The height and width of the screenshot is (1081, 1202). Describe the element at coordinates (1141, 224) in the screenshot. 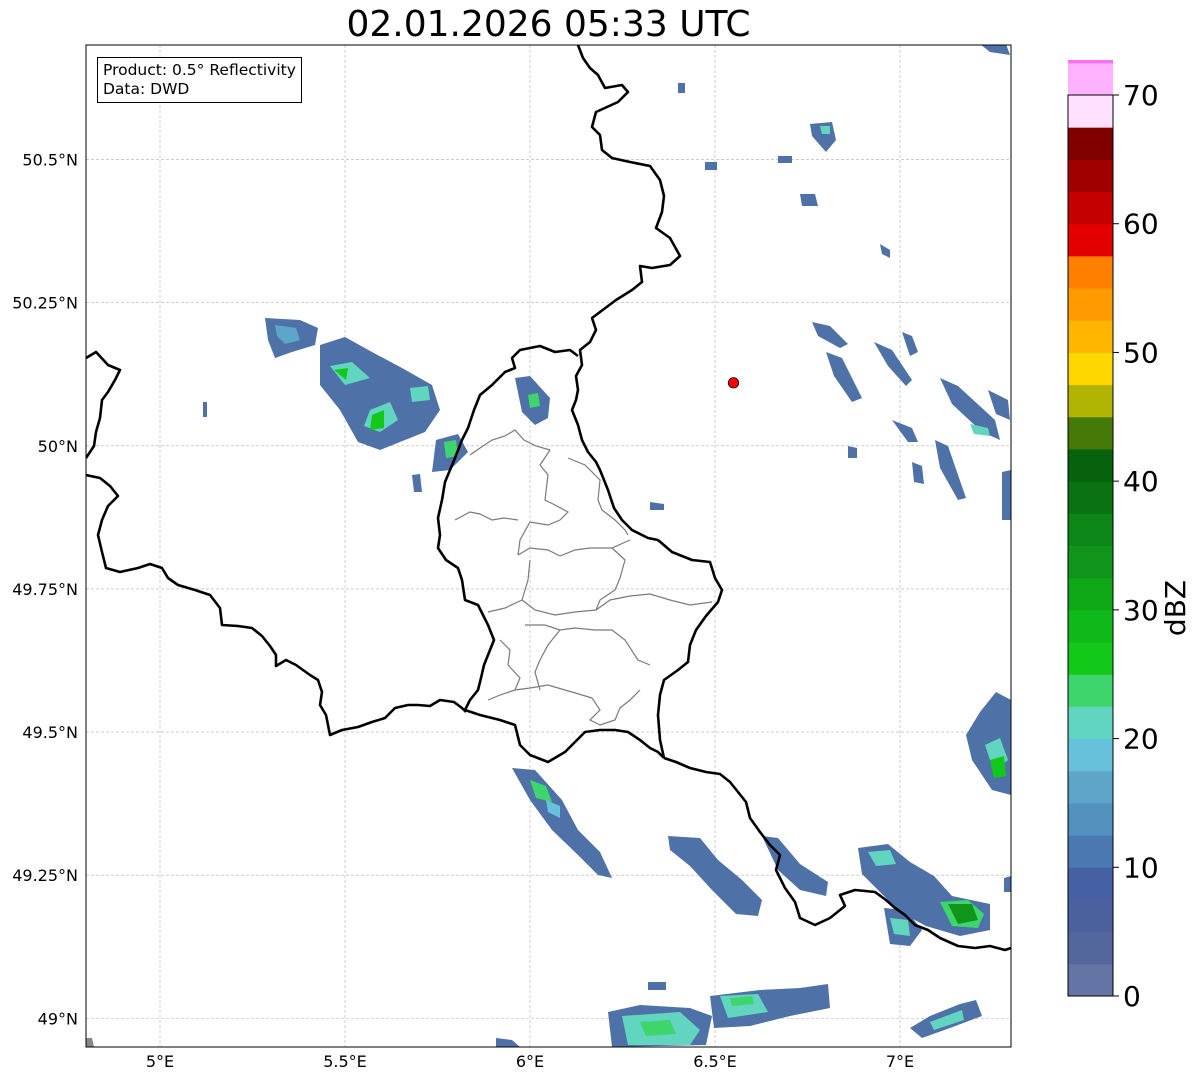

I see `colorbar-tick-label: 60` at that location.